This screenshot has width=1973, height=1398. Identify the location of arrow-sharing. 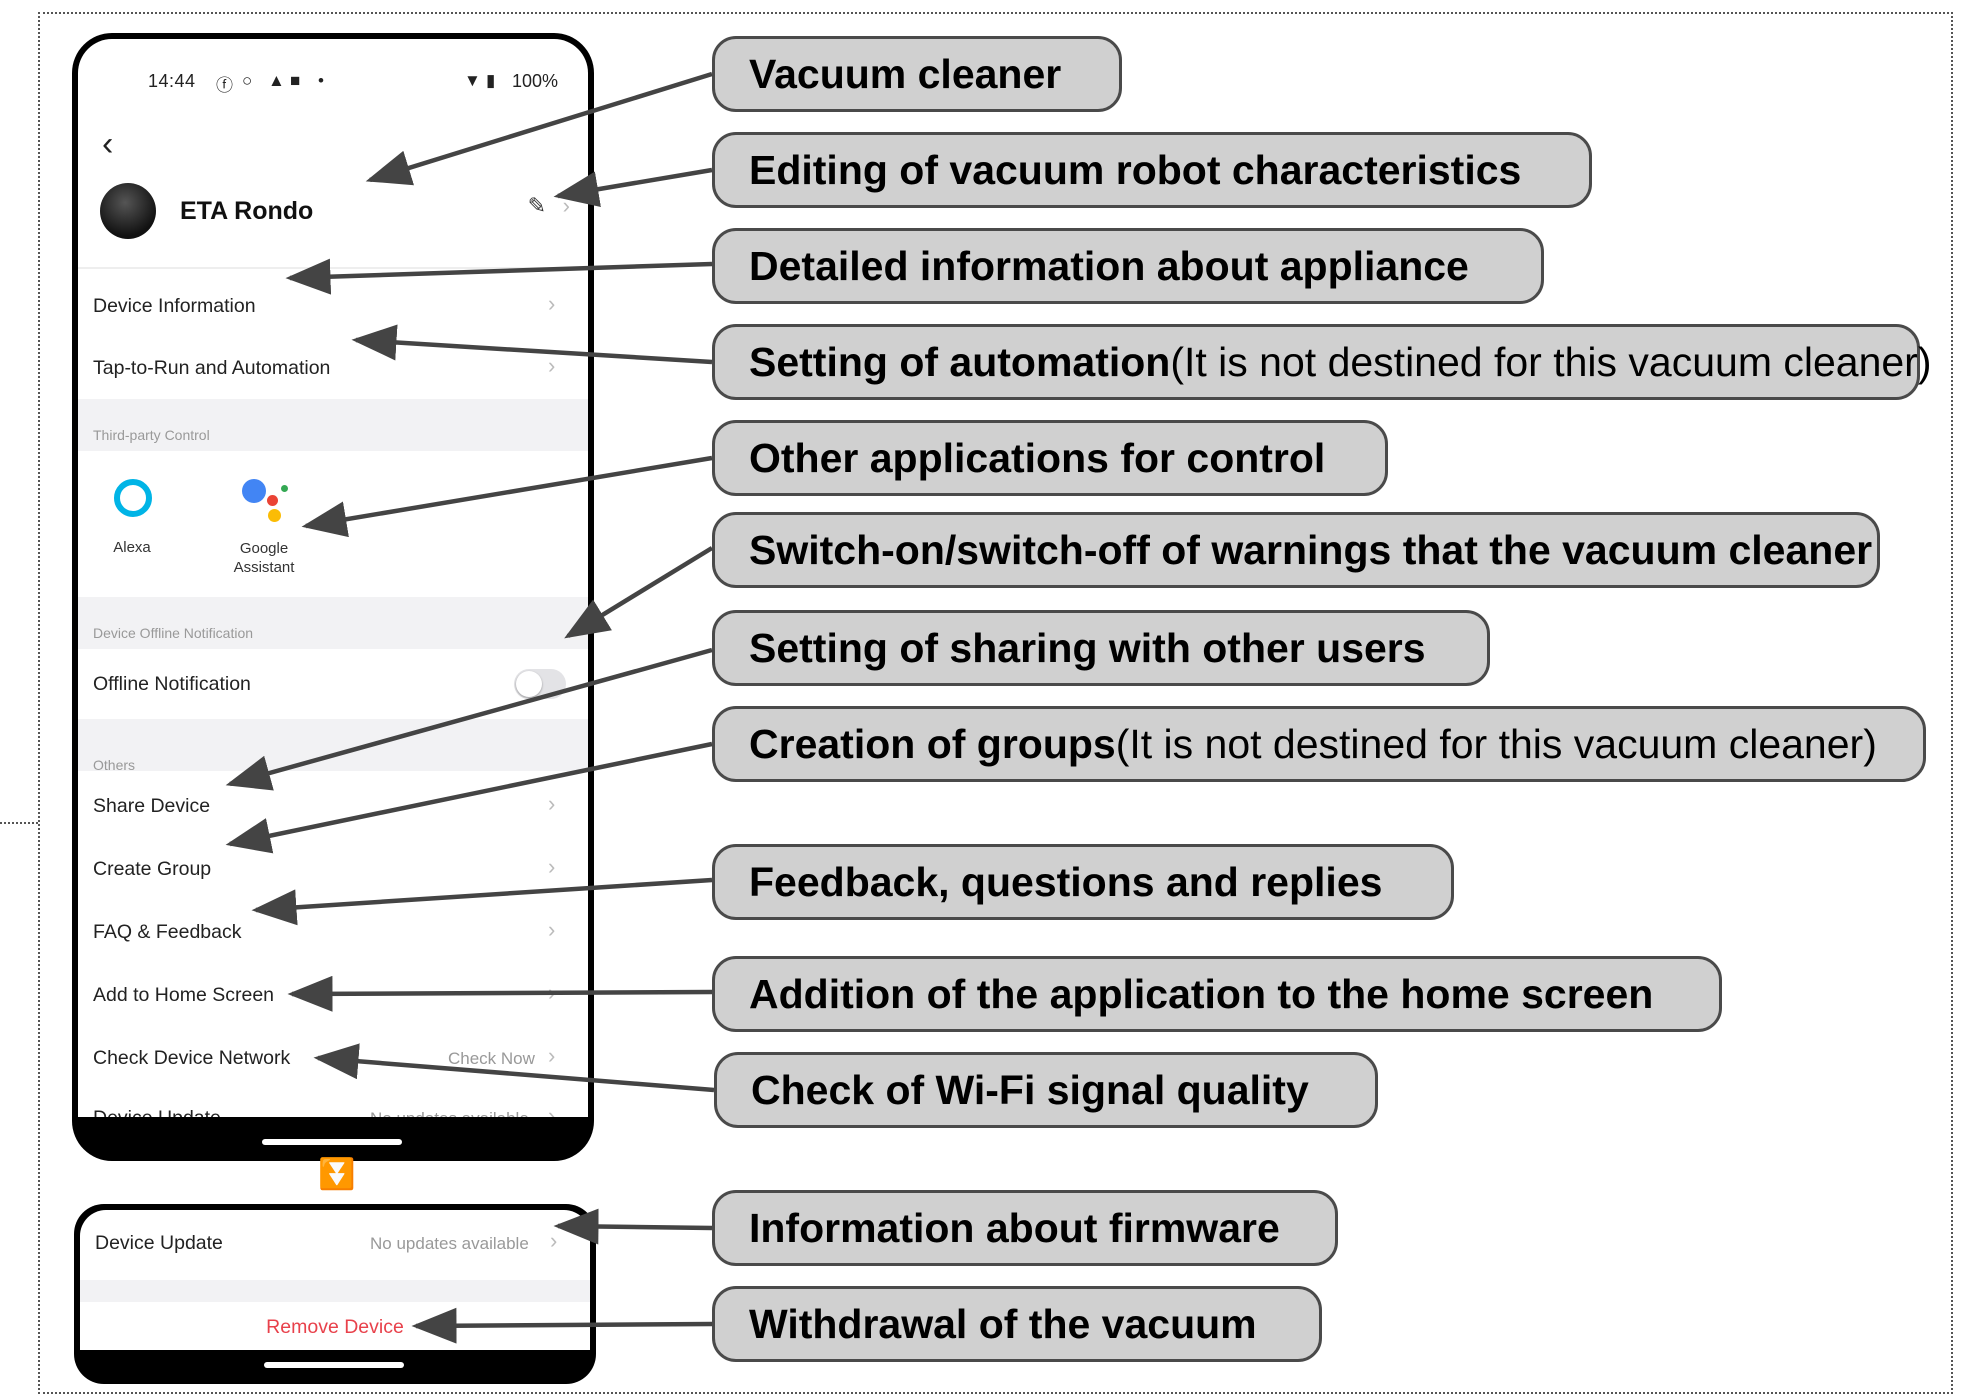
(469, 719).